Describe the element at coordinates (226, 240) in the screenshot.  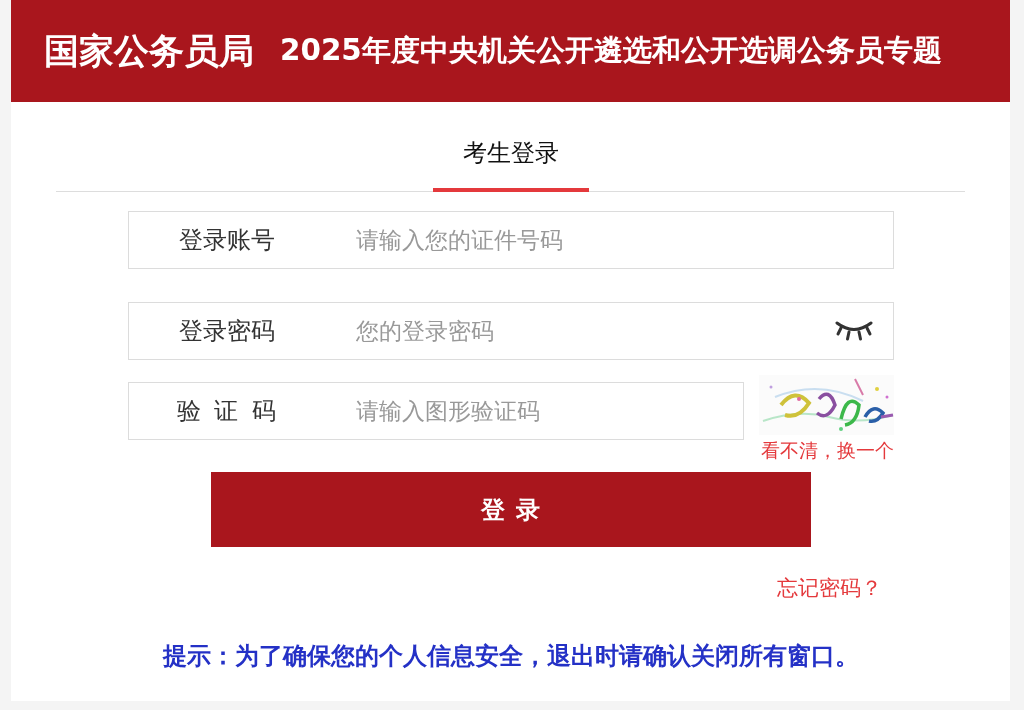
I see `field-label: 登录账号` at that location.